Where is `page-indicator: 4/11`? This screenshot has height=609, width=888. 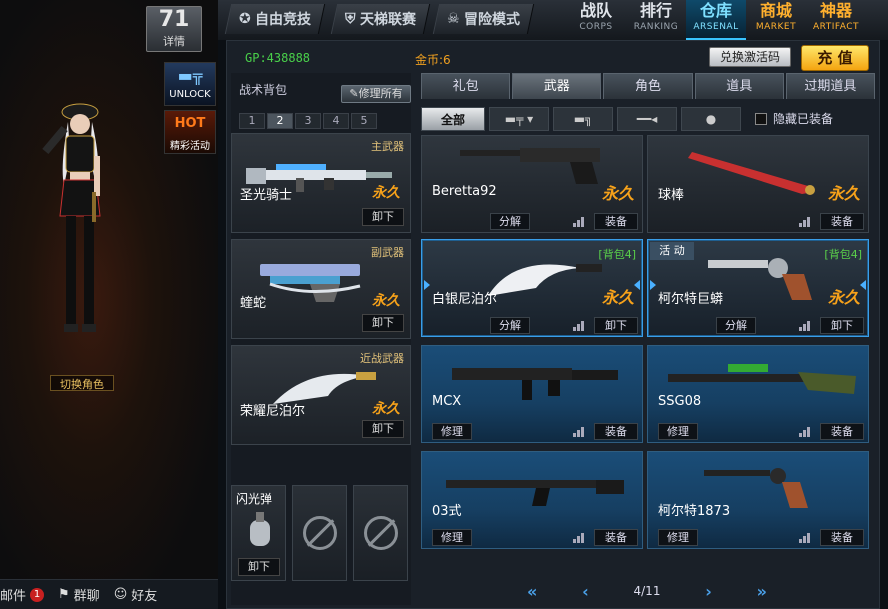 page-indicator: 4/11 is located at coordinates (647, 591).